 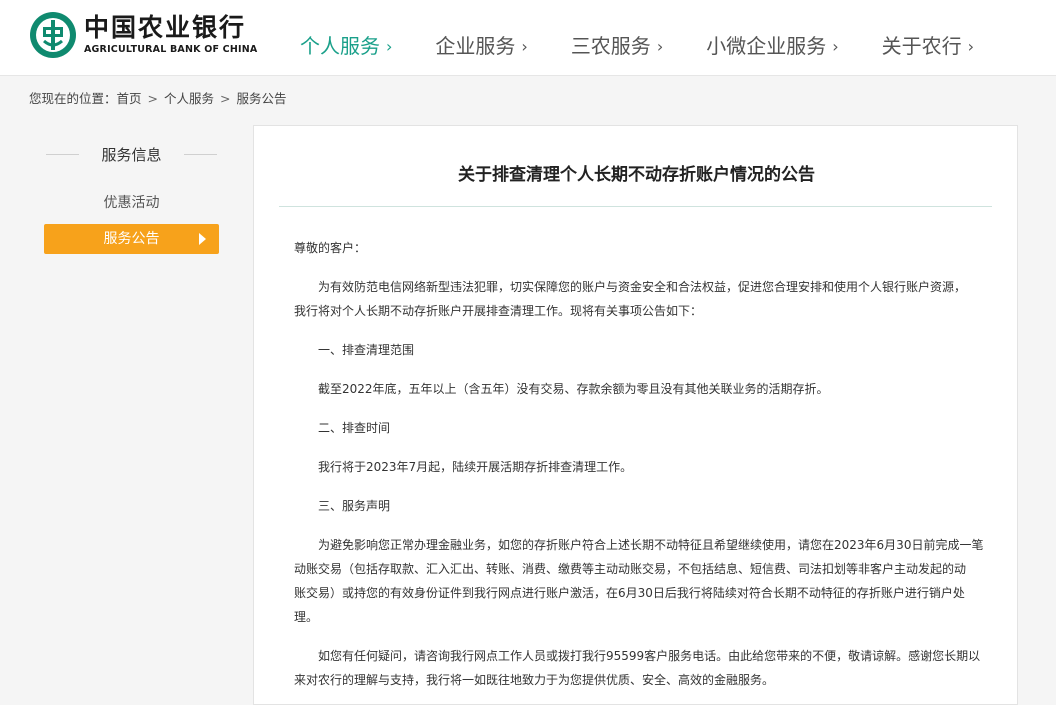 I want to click on breadcrumb-personal-link: 个人服务, so click(x=189, y=98).